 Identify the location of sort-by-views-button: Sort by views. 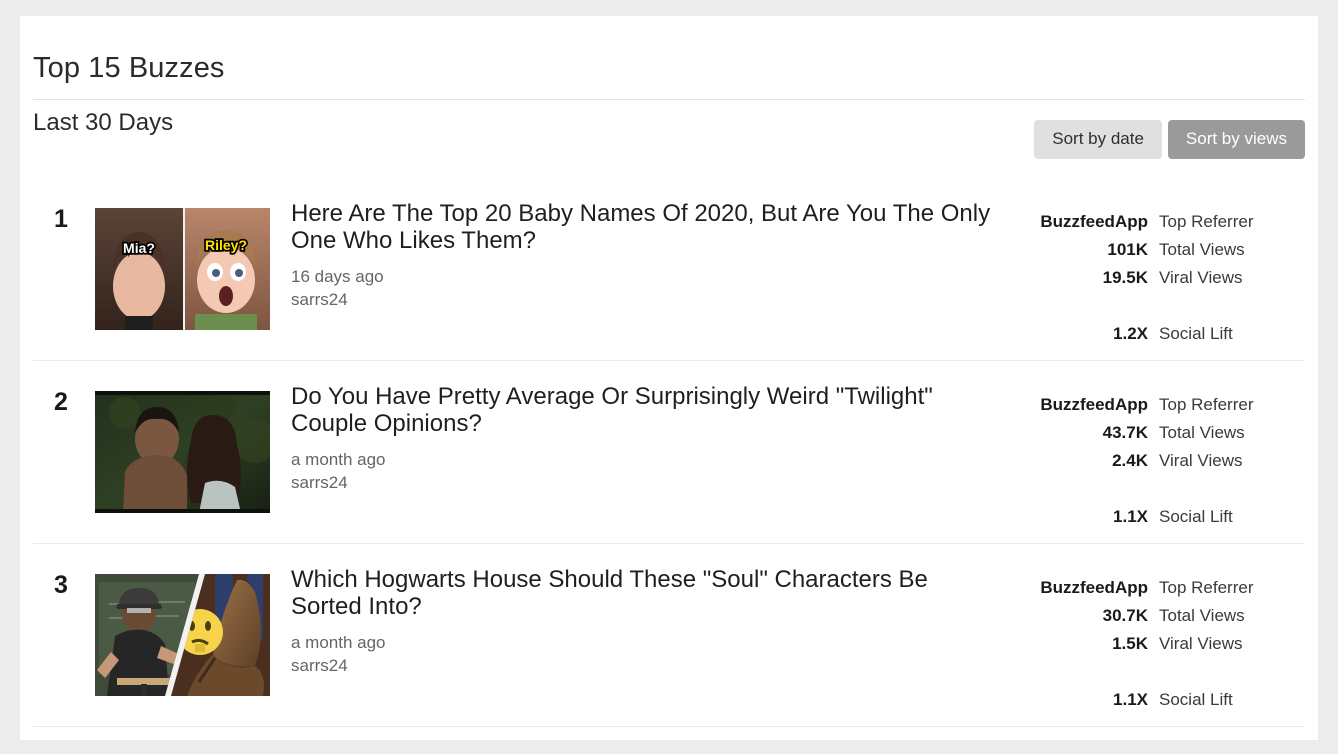
(1236, 139).